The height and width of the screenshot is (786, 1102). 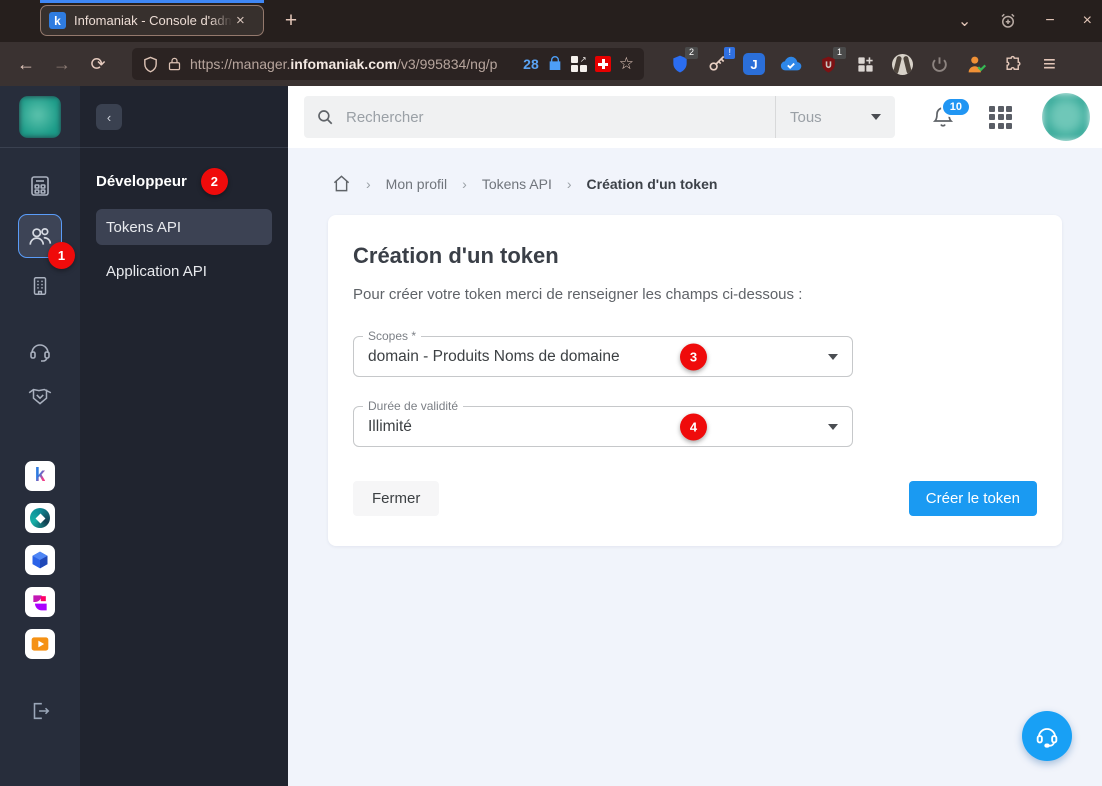 I want to click on ext-grid-plus-icon, so click(x=865, y=64).